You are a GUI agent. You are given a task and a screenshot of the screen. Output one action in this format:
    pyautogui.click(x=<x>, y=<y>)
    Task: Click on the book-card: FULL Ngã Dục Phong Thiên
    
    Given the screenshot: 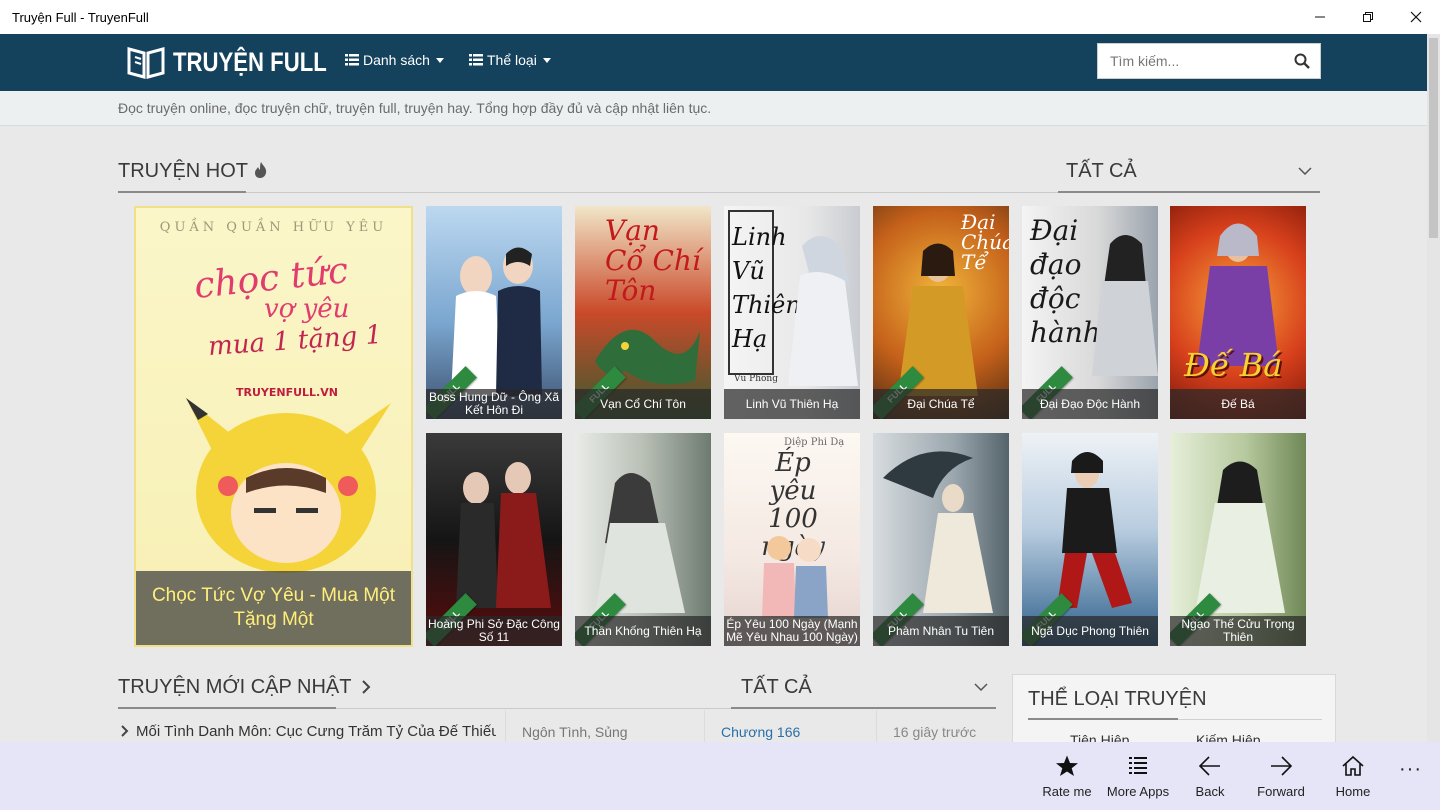 What is the action you would take?
    pyautogui.click(x=1090, y=539)
    